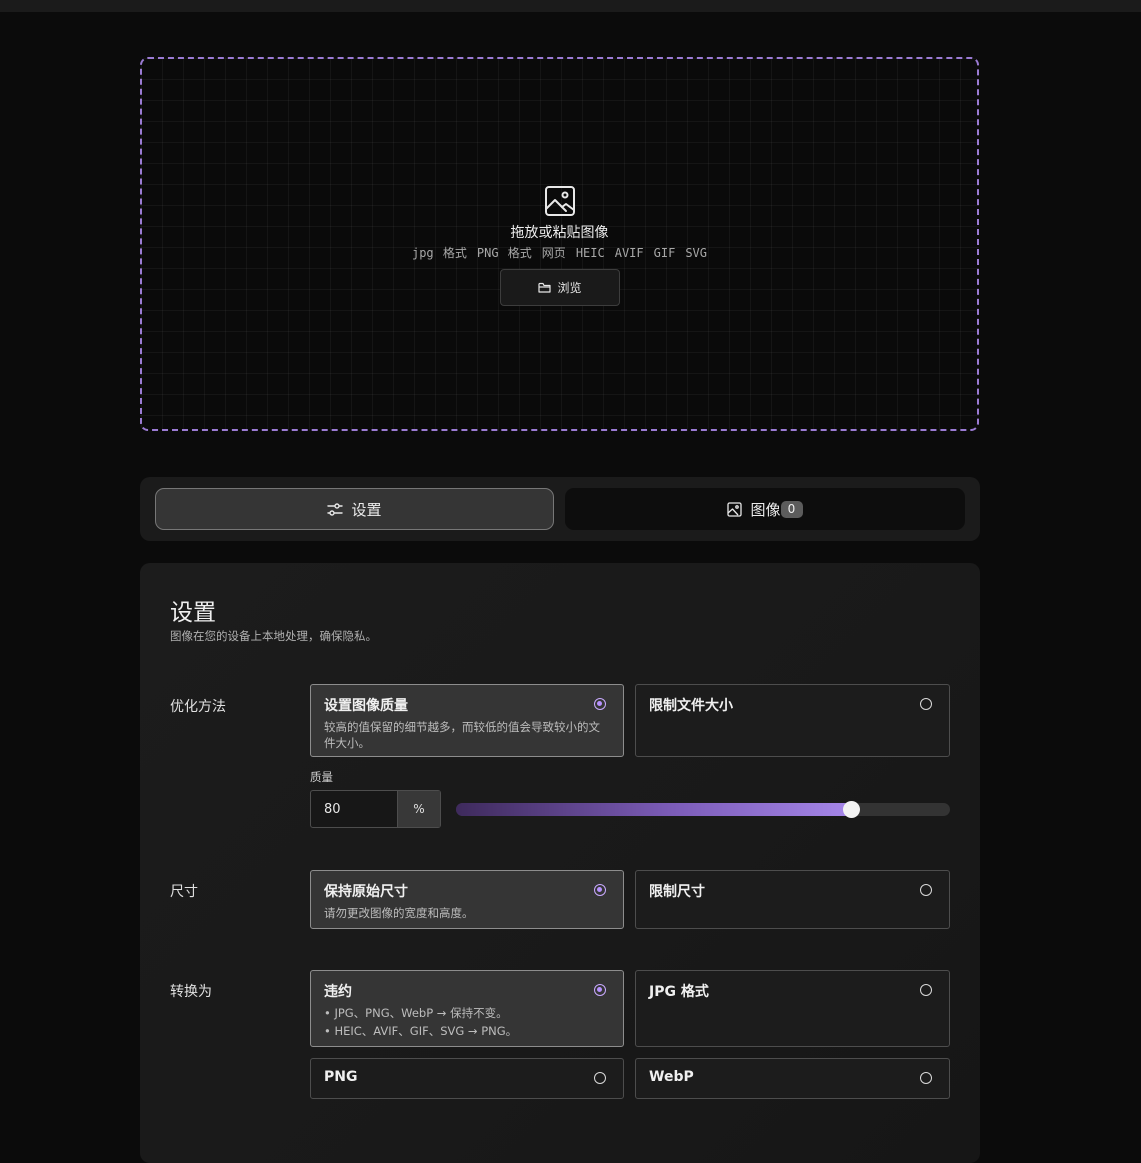 Image resolution: width=1141 pixels, height=1163 pixels. What do you see at coordinates (553, 253) in the screenshot?
I see `format-webp: 网页` at bounding box center [553, 253].